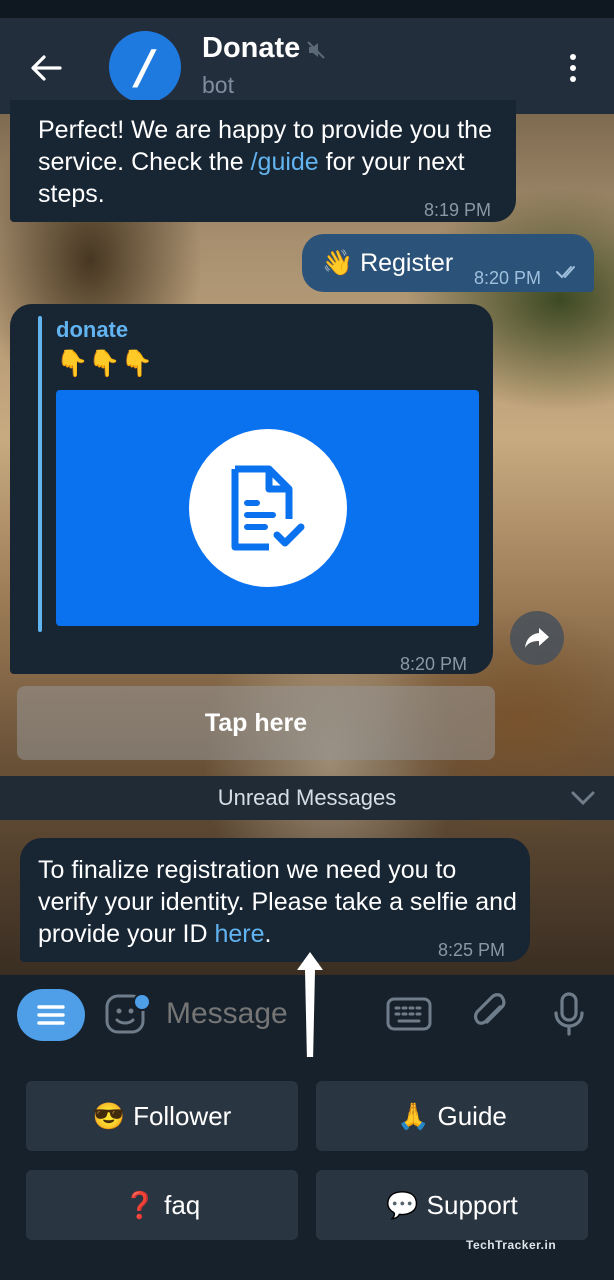 This screenshot has height=1280, width=614. I want to click on watermark: TechTracker.in, so click(511, 1245).